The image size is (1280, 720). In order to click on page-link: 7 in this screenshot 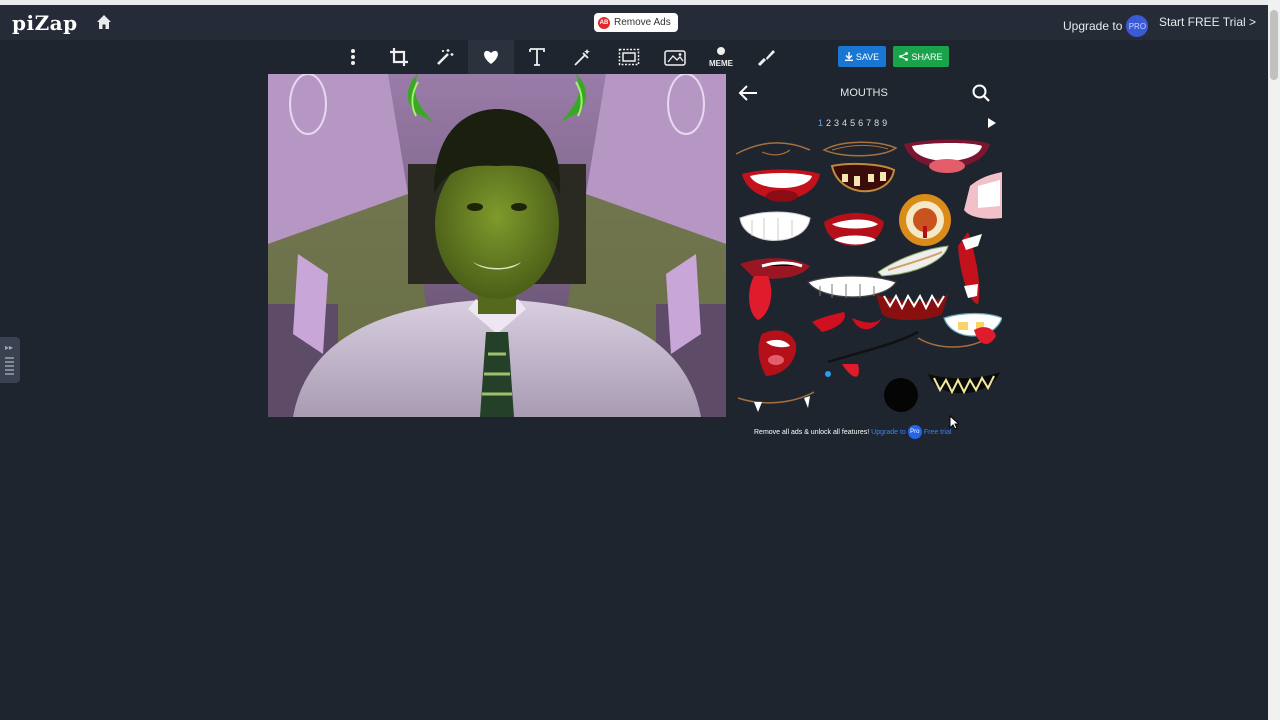, I will do `click(868, 123)`.